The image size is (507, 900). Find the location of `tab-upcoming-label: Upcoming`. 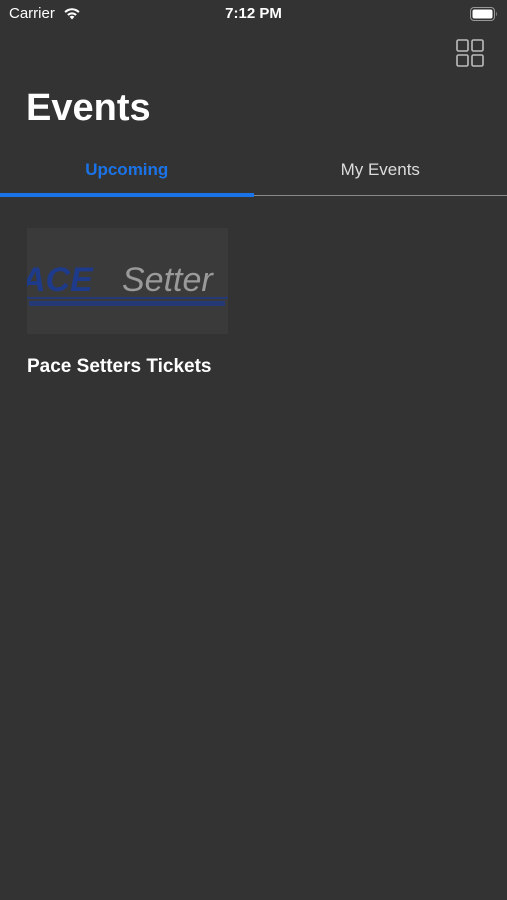

tab-upcoming-label: Upcoming is located at coordinates (127, 169).